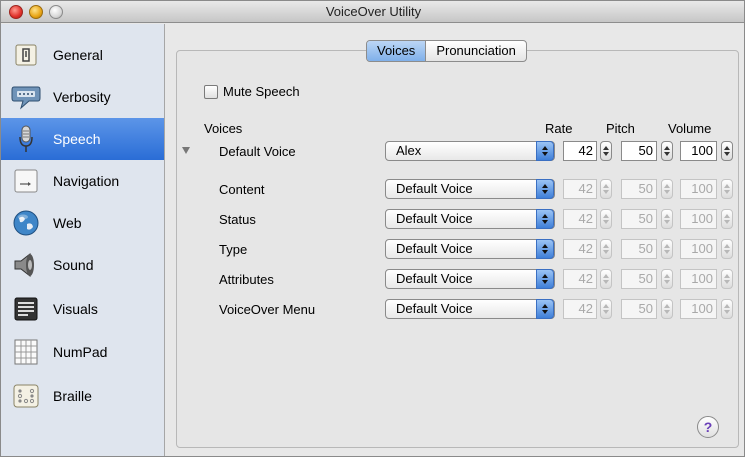 The image size is (745, 457). I want to click on voiceover-menu-voice-popup: Default Voice, so click(470, 309).